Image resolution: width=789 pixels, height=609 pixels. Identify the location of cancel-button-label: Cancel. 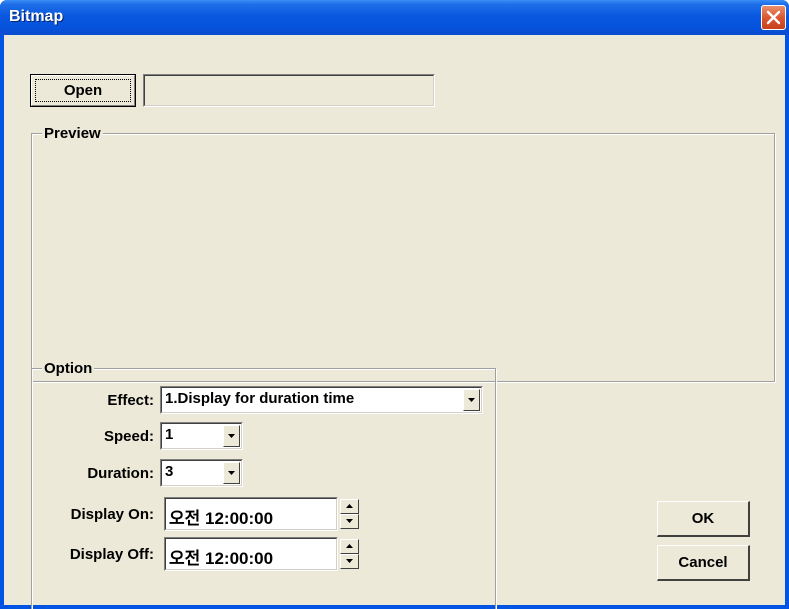
(703, 562).